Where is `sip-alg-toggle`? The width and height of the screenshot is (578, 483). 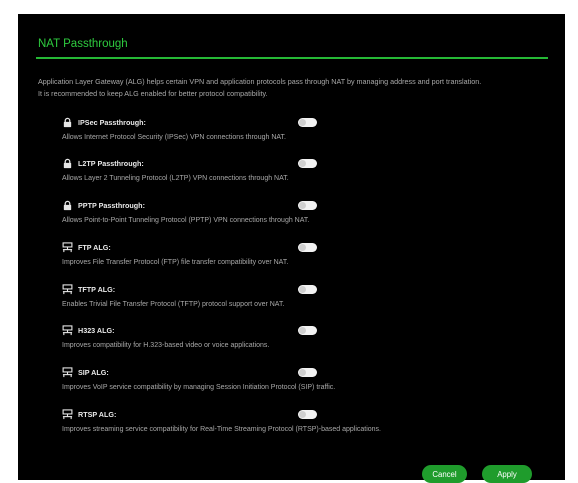 sip-alg-toggle is located at coordinates (307, 372).